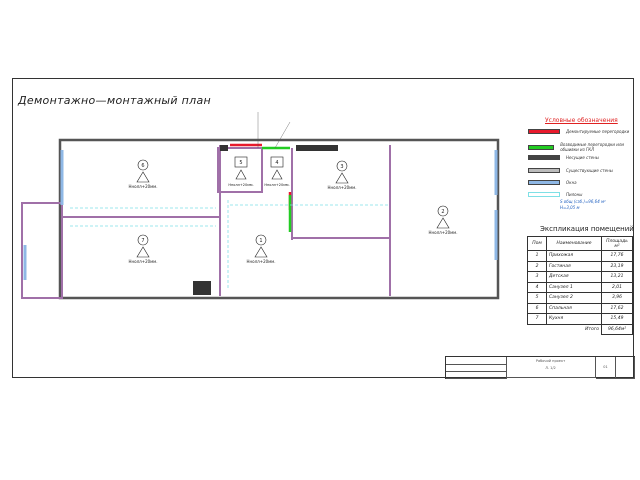 The height and width of the screenshot is (480, 640). What do you see at coordinates (143, 249) in the screenshot?
I see `room-marker-7: 7 Ннолл+20мм.` at bounding box center [143, 249].